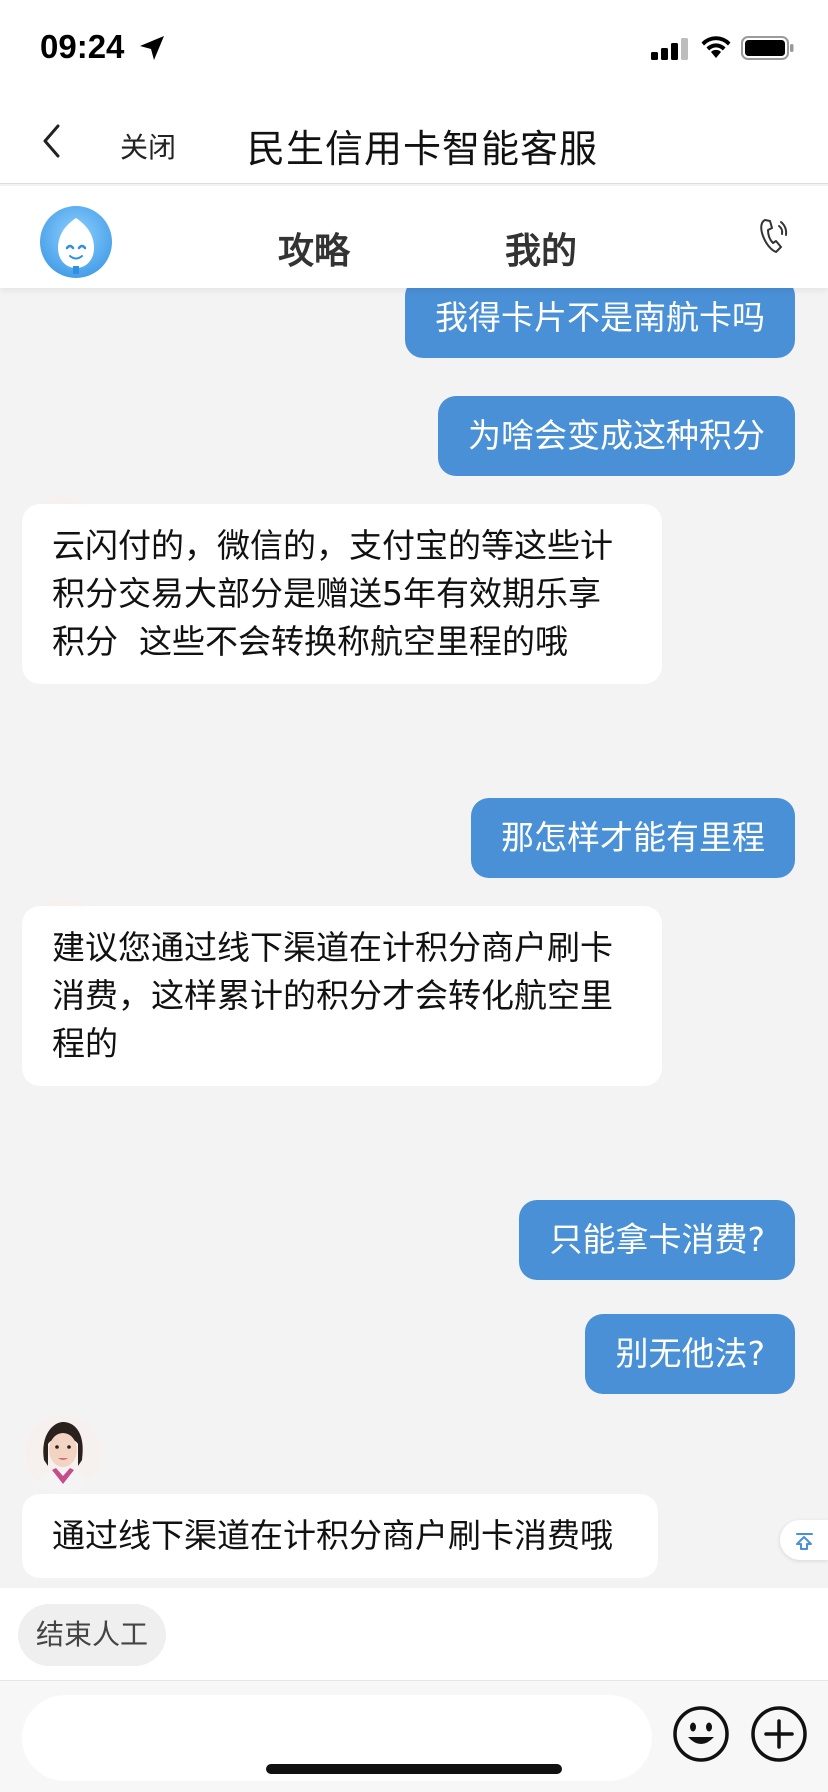  Describe the element at coordinates (414, 1769) in the screenshot. I see `home-indicator` at that location.